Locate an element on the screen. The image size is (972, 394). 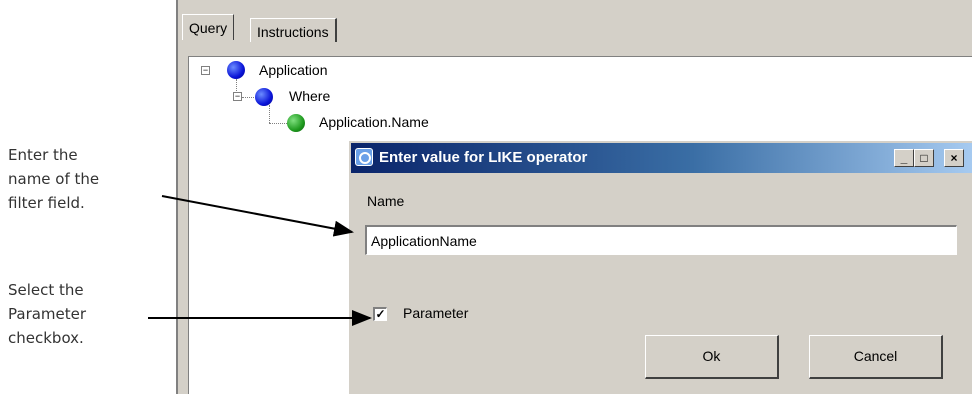
name-input is located at coordinates (661, 240).